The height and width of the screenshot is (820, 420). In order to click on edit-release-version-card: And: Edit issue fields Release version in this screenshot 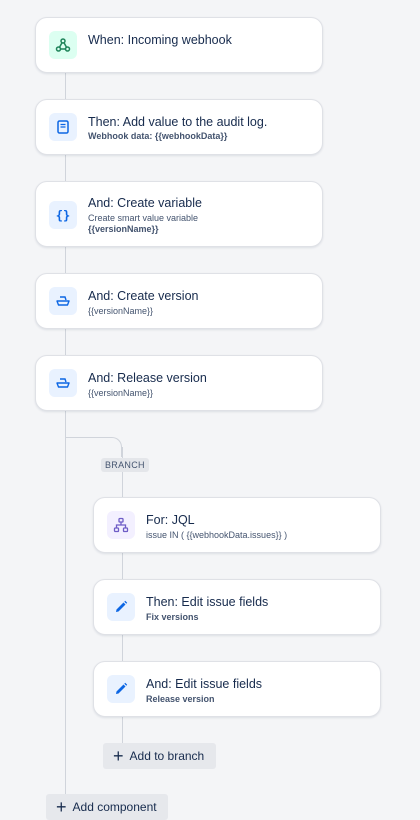, I will do `click(237, 689)`.